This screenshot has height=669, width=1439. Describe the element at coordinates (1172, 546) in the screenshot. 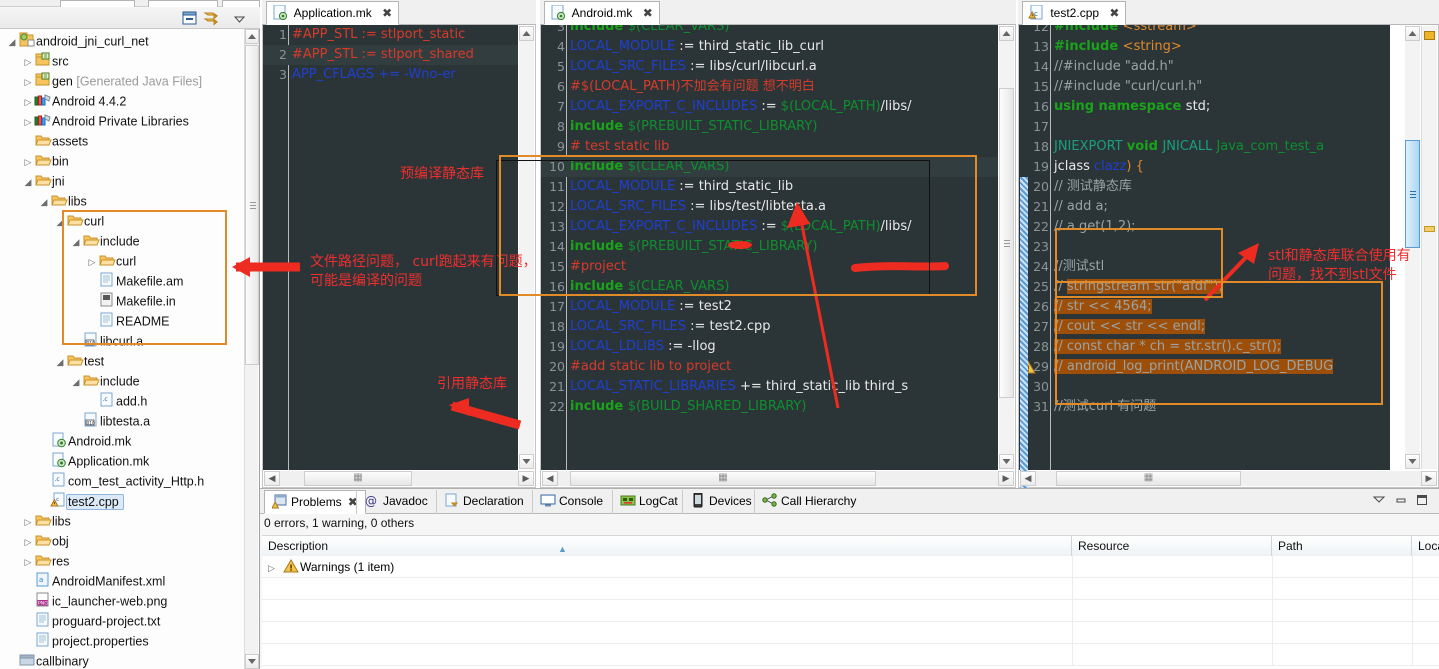

I see `column-header-resource: Resource` at that location.